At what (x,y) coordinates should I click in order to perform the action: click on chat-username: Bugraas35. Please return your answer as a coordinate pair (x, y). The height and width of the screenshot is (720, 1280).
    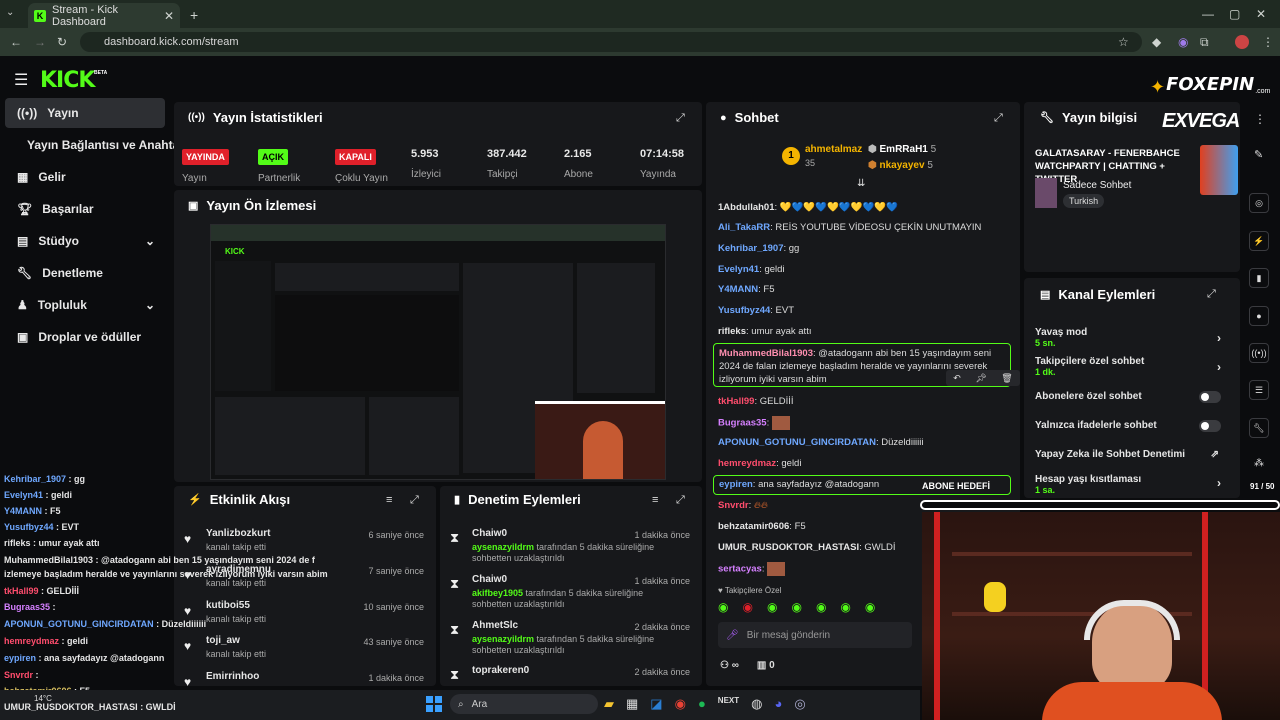
    Looking at the image, I should click on (742, 423).